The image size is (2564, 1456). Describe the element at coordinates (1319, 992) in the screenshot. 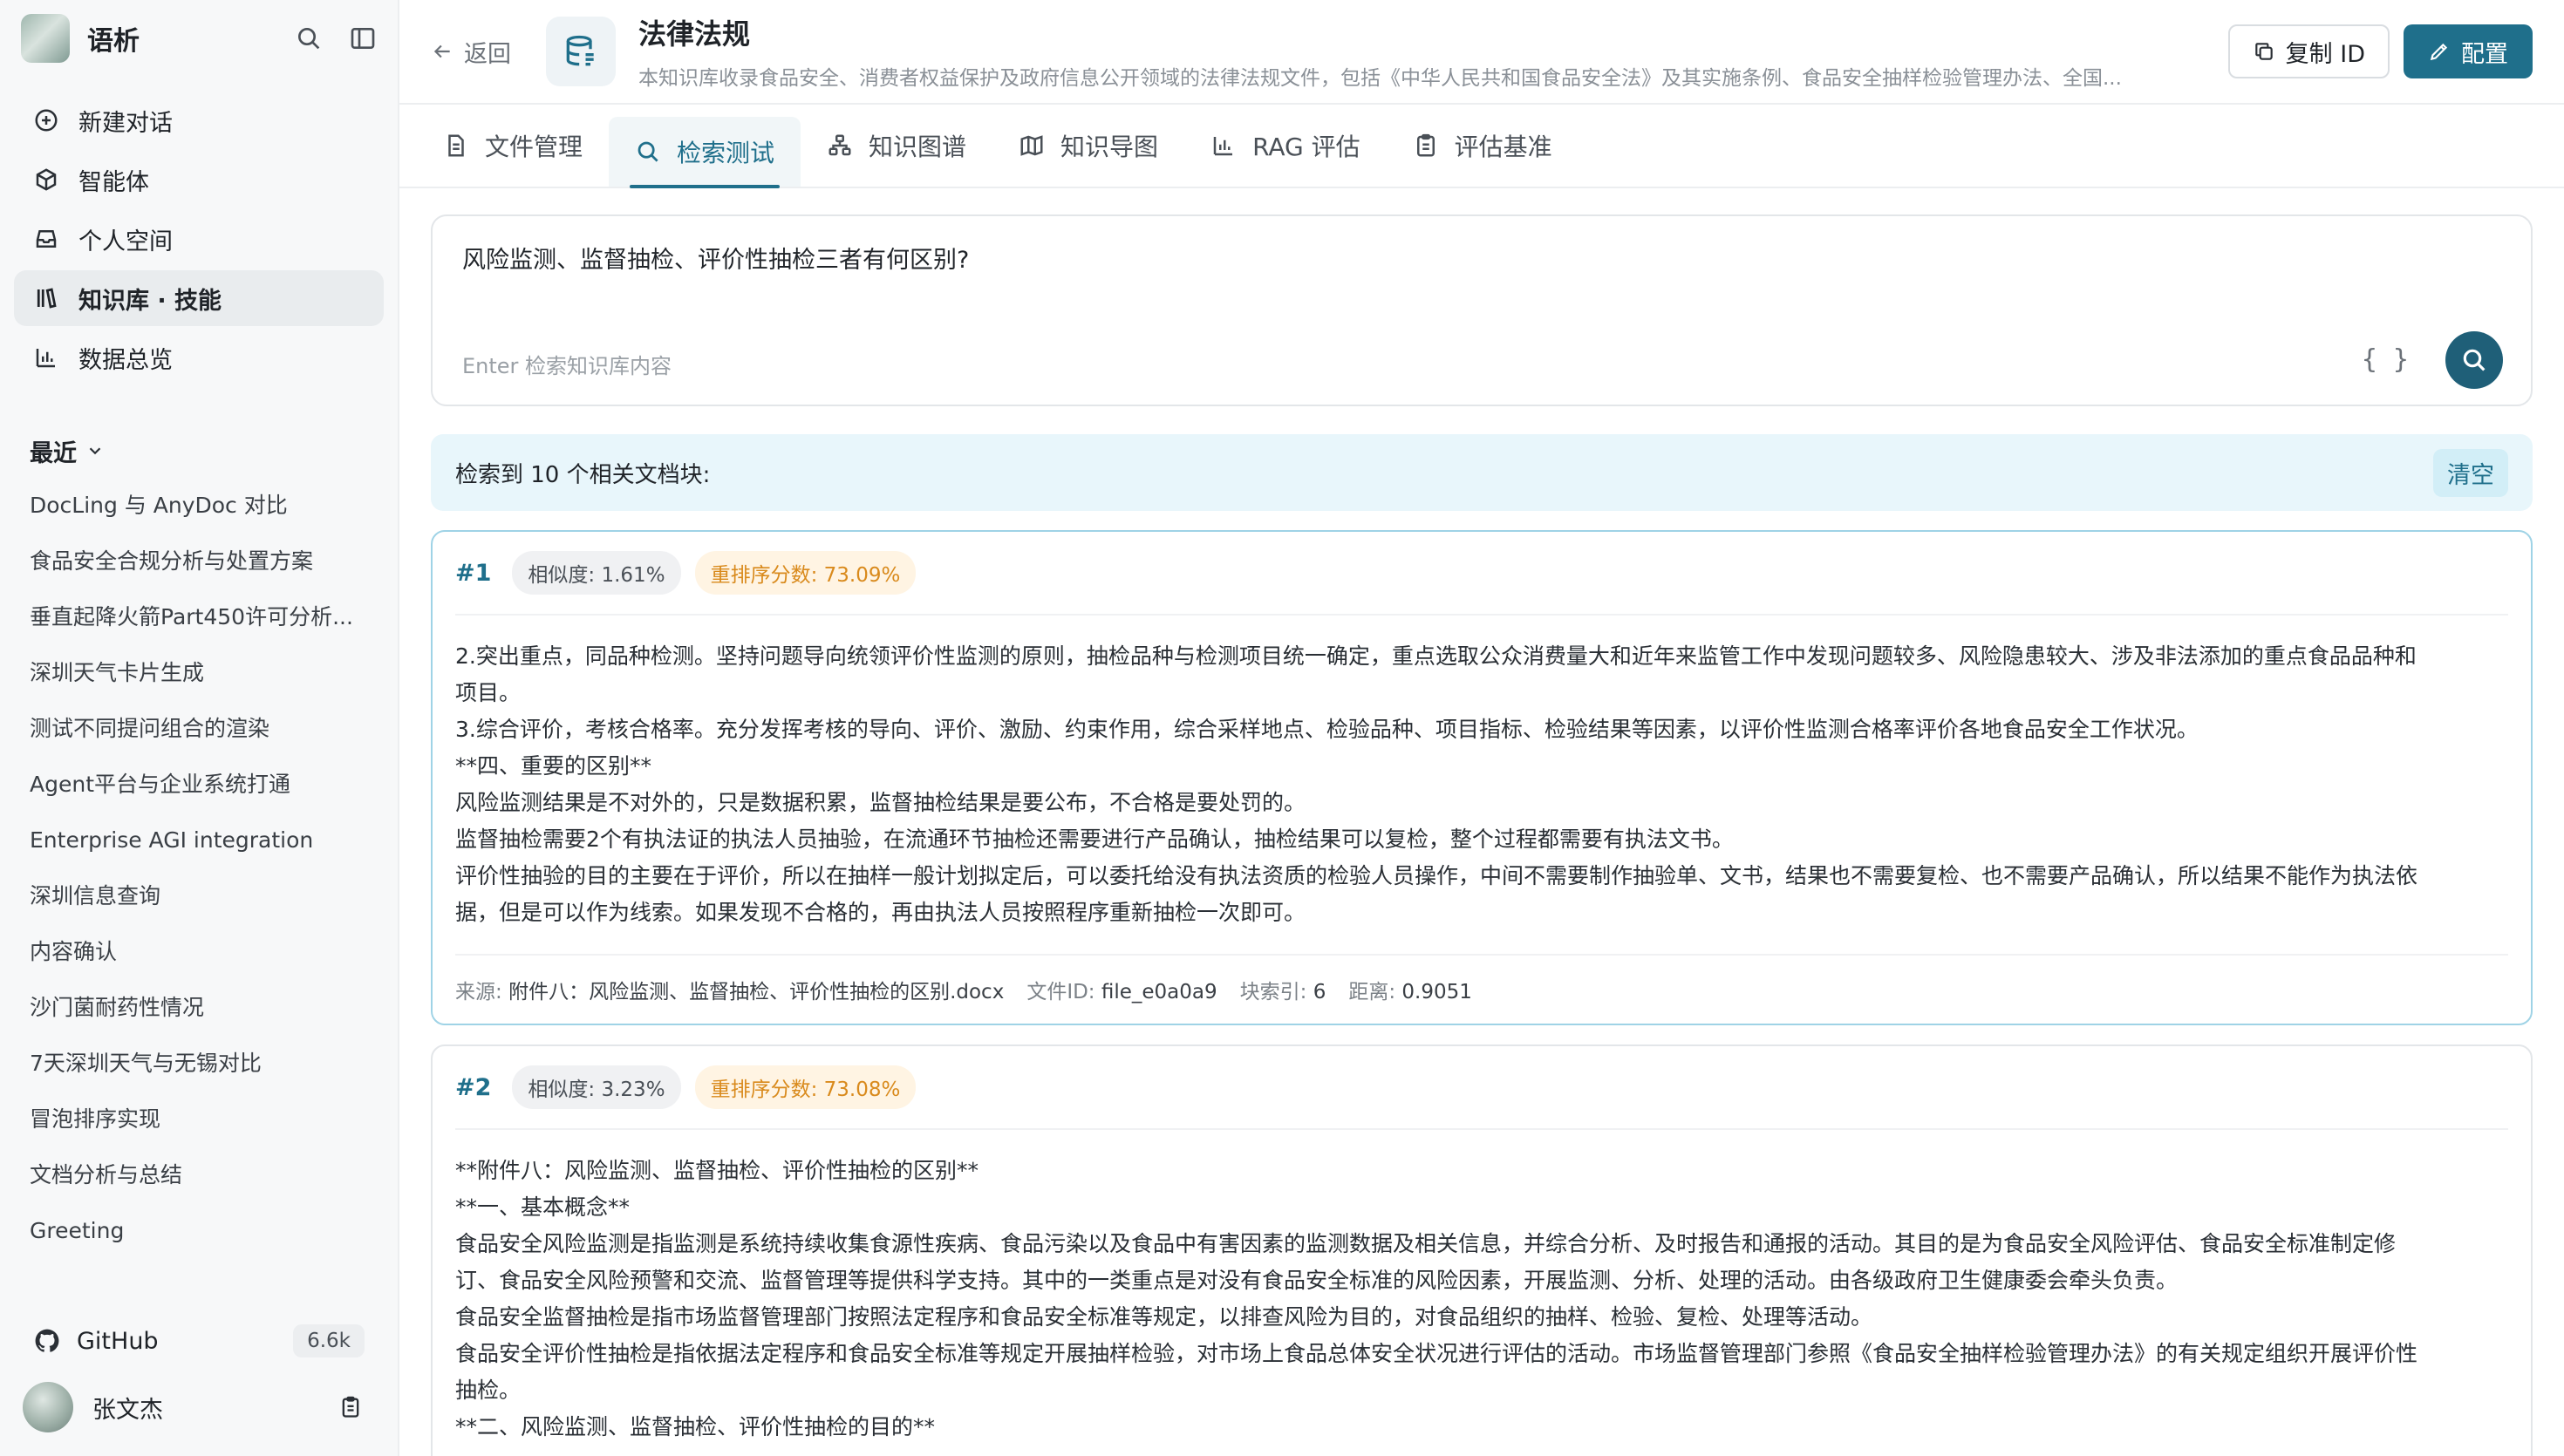

I see `chunk-value: 6` at that location.